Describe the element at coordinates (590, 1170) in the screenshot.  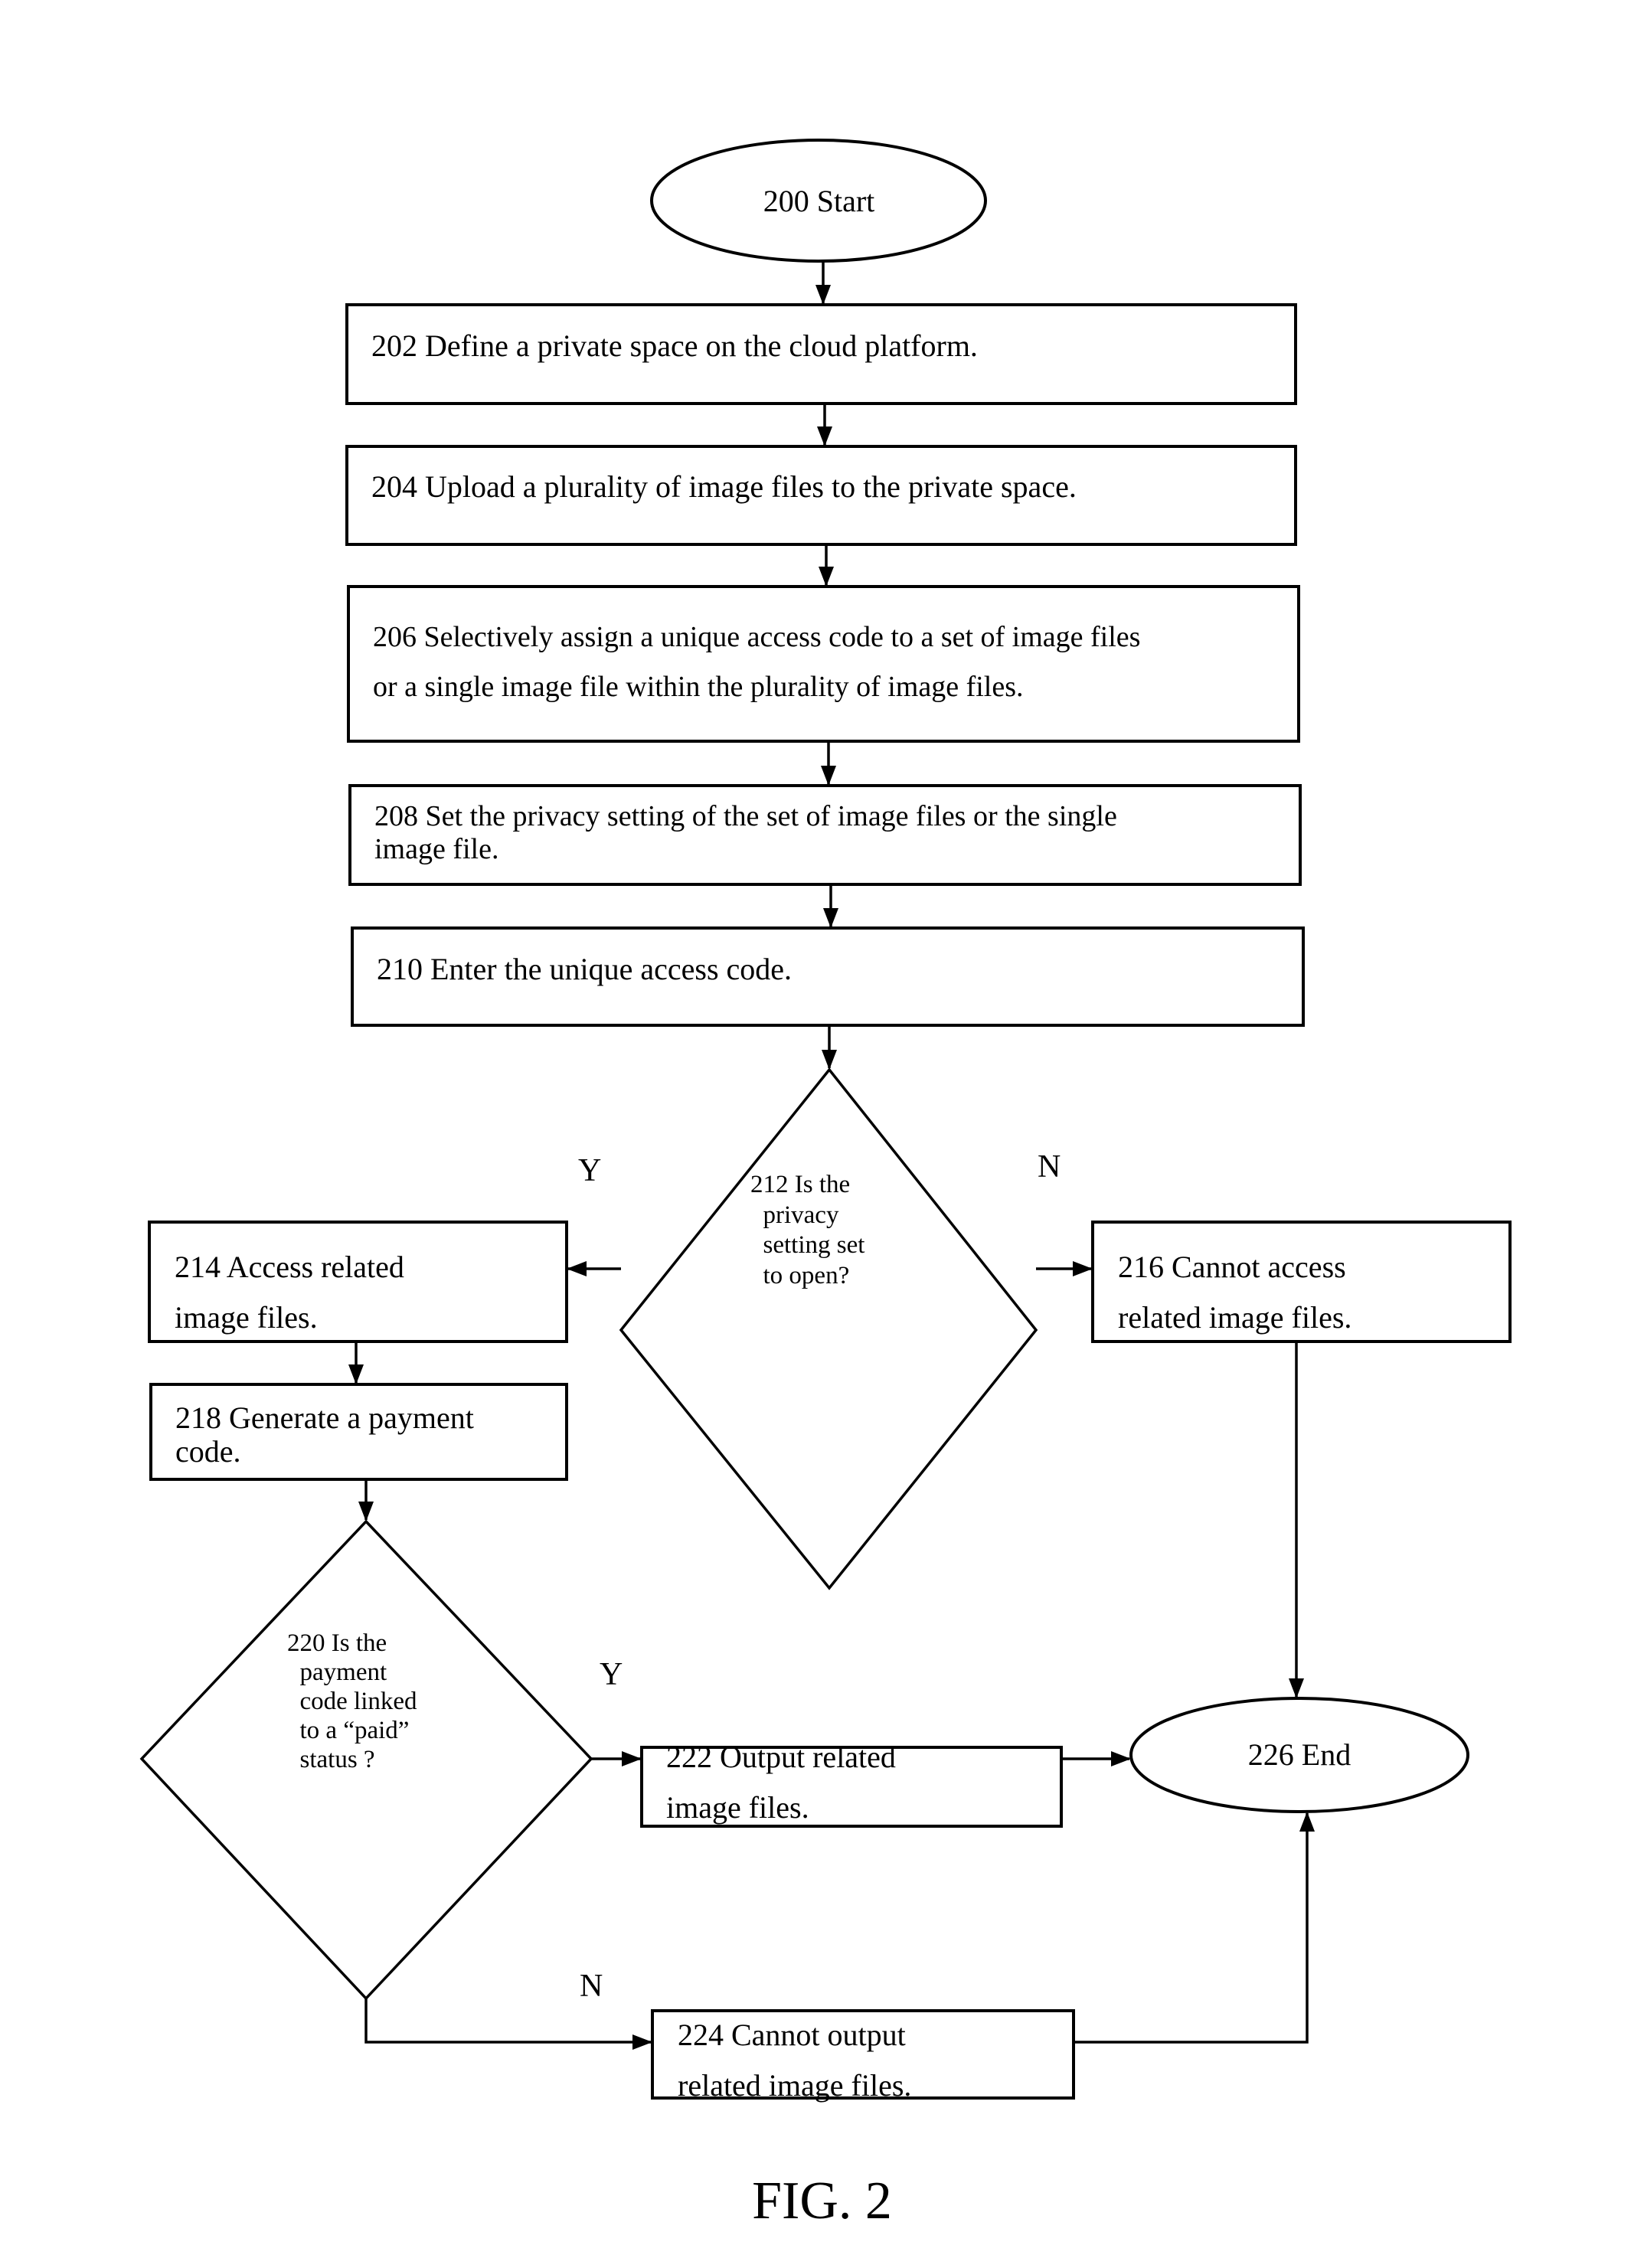
I see `branch-label-212-yes: Y` at that location.